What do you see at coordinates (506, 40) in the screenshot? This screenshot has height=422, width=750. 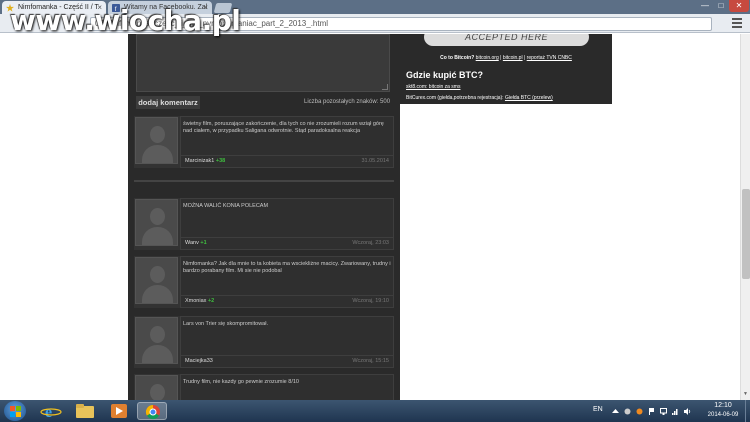 I see `bitcoin-accepted-badge: ACCEPTED HERE` at bounding box center [506, 40].